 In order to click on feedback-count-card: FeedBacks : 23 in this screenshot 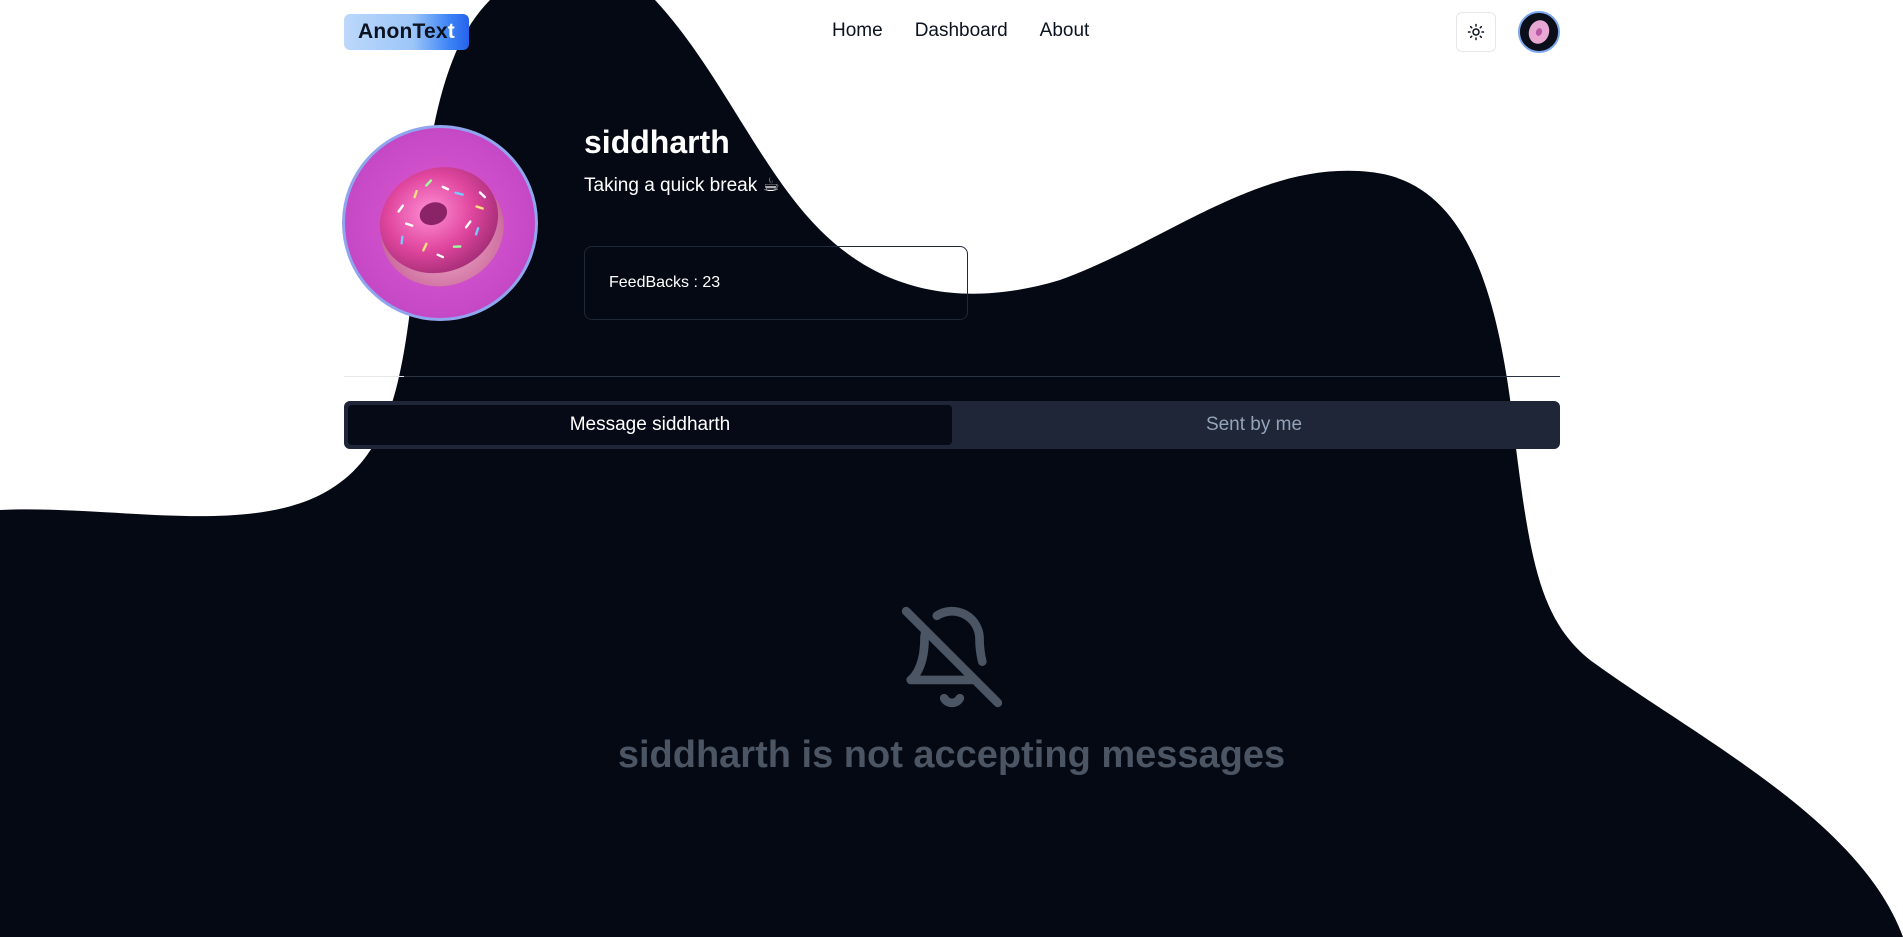, I will do `click(776, 283)`.